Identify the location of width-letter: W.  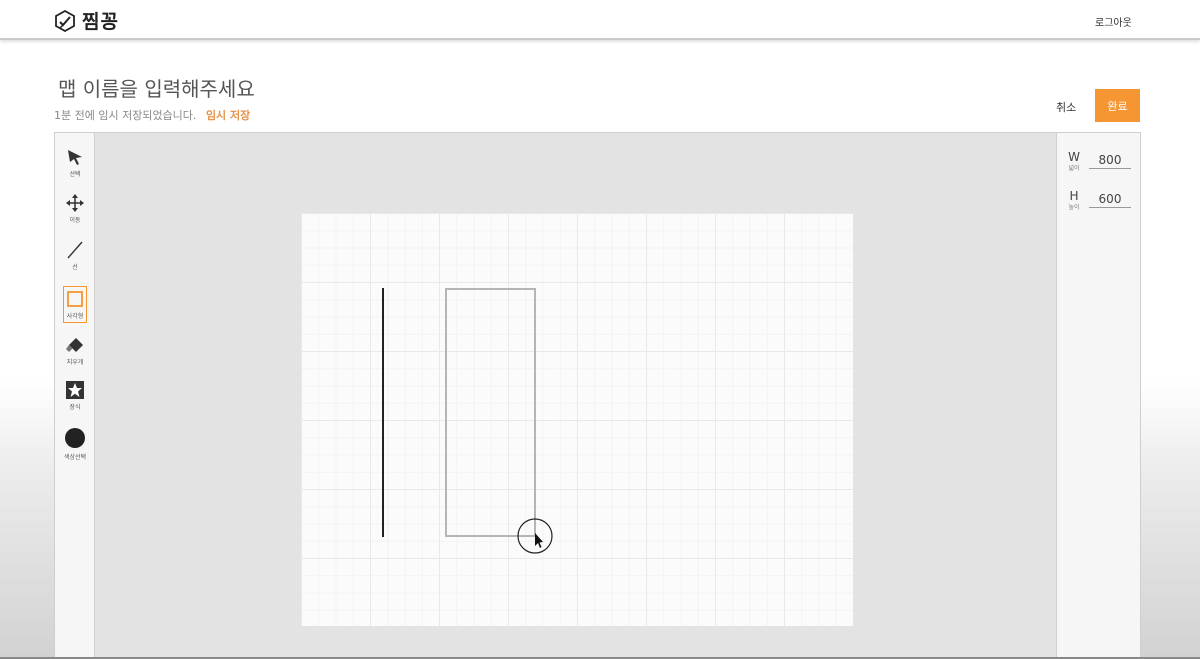
(1074, 157).